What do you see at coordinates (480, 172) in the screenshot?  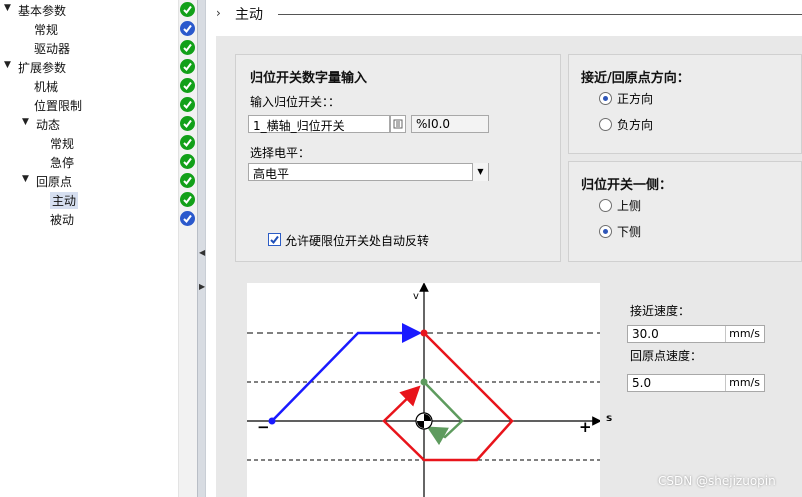 I see `dropdown-arrow-icon: ▼` at bounding box center [480, 172].